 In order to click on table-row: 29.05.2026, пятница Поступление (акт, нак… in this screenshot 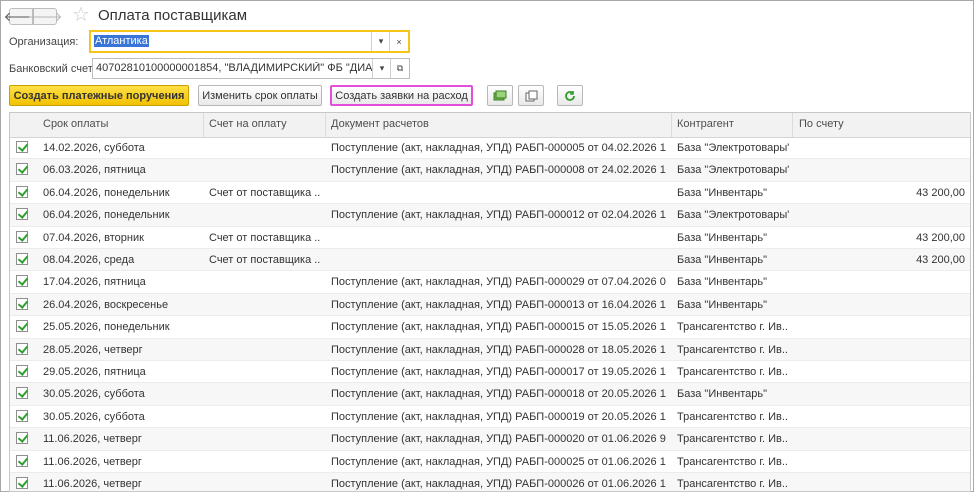, I will do `click(490, 372)`.